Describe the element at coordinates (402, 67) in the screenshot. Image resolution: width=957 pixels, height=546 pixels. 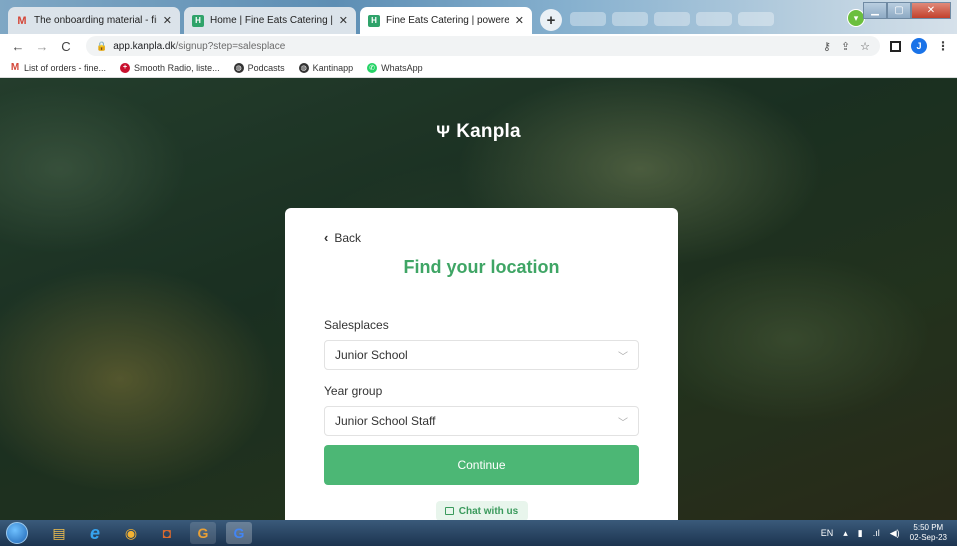
I see `bookmark-label: WhatsApp` at that location.